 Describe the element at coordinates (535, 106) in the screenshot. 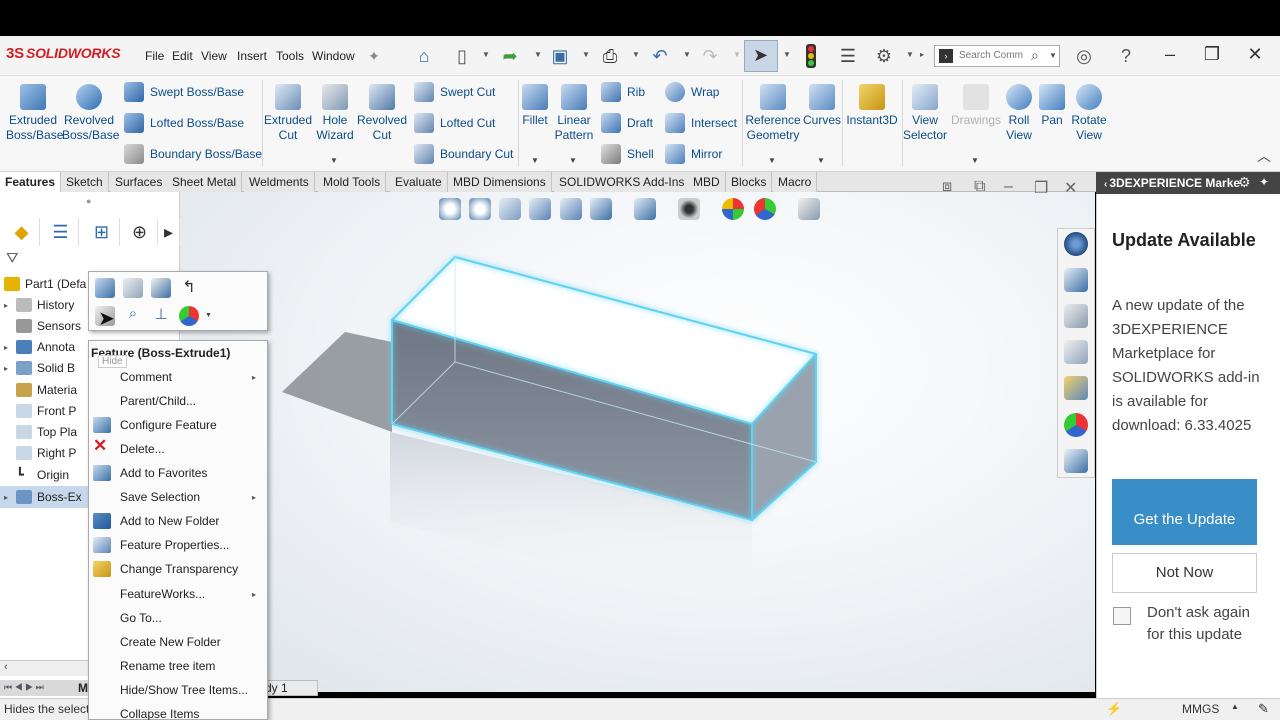

I see `fillet-button: Fillet` at that location.